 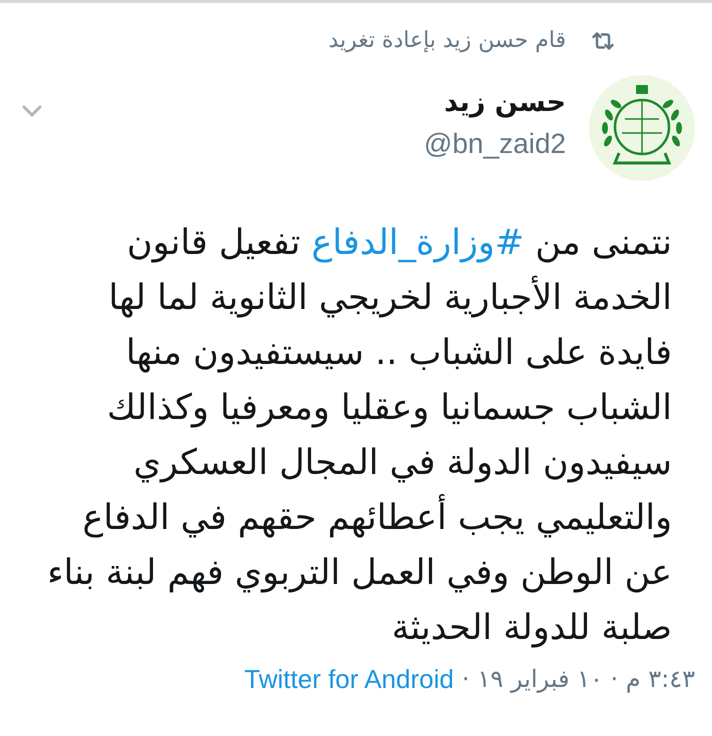 What do you see at coordinates (417, 243) in the screenshot?
I see `hashtag-link: #وزارة_الدفاع` at bounding box center [417, 243].